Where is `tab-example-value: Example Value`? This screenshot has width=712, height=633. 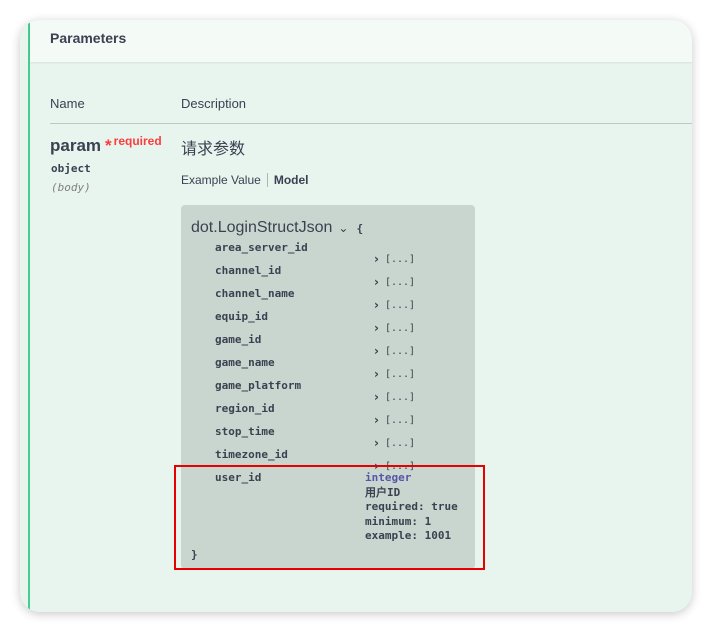
tab-example-value: Example Value is located at coordinates (221, 180).